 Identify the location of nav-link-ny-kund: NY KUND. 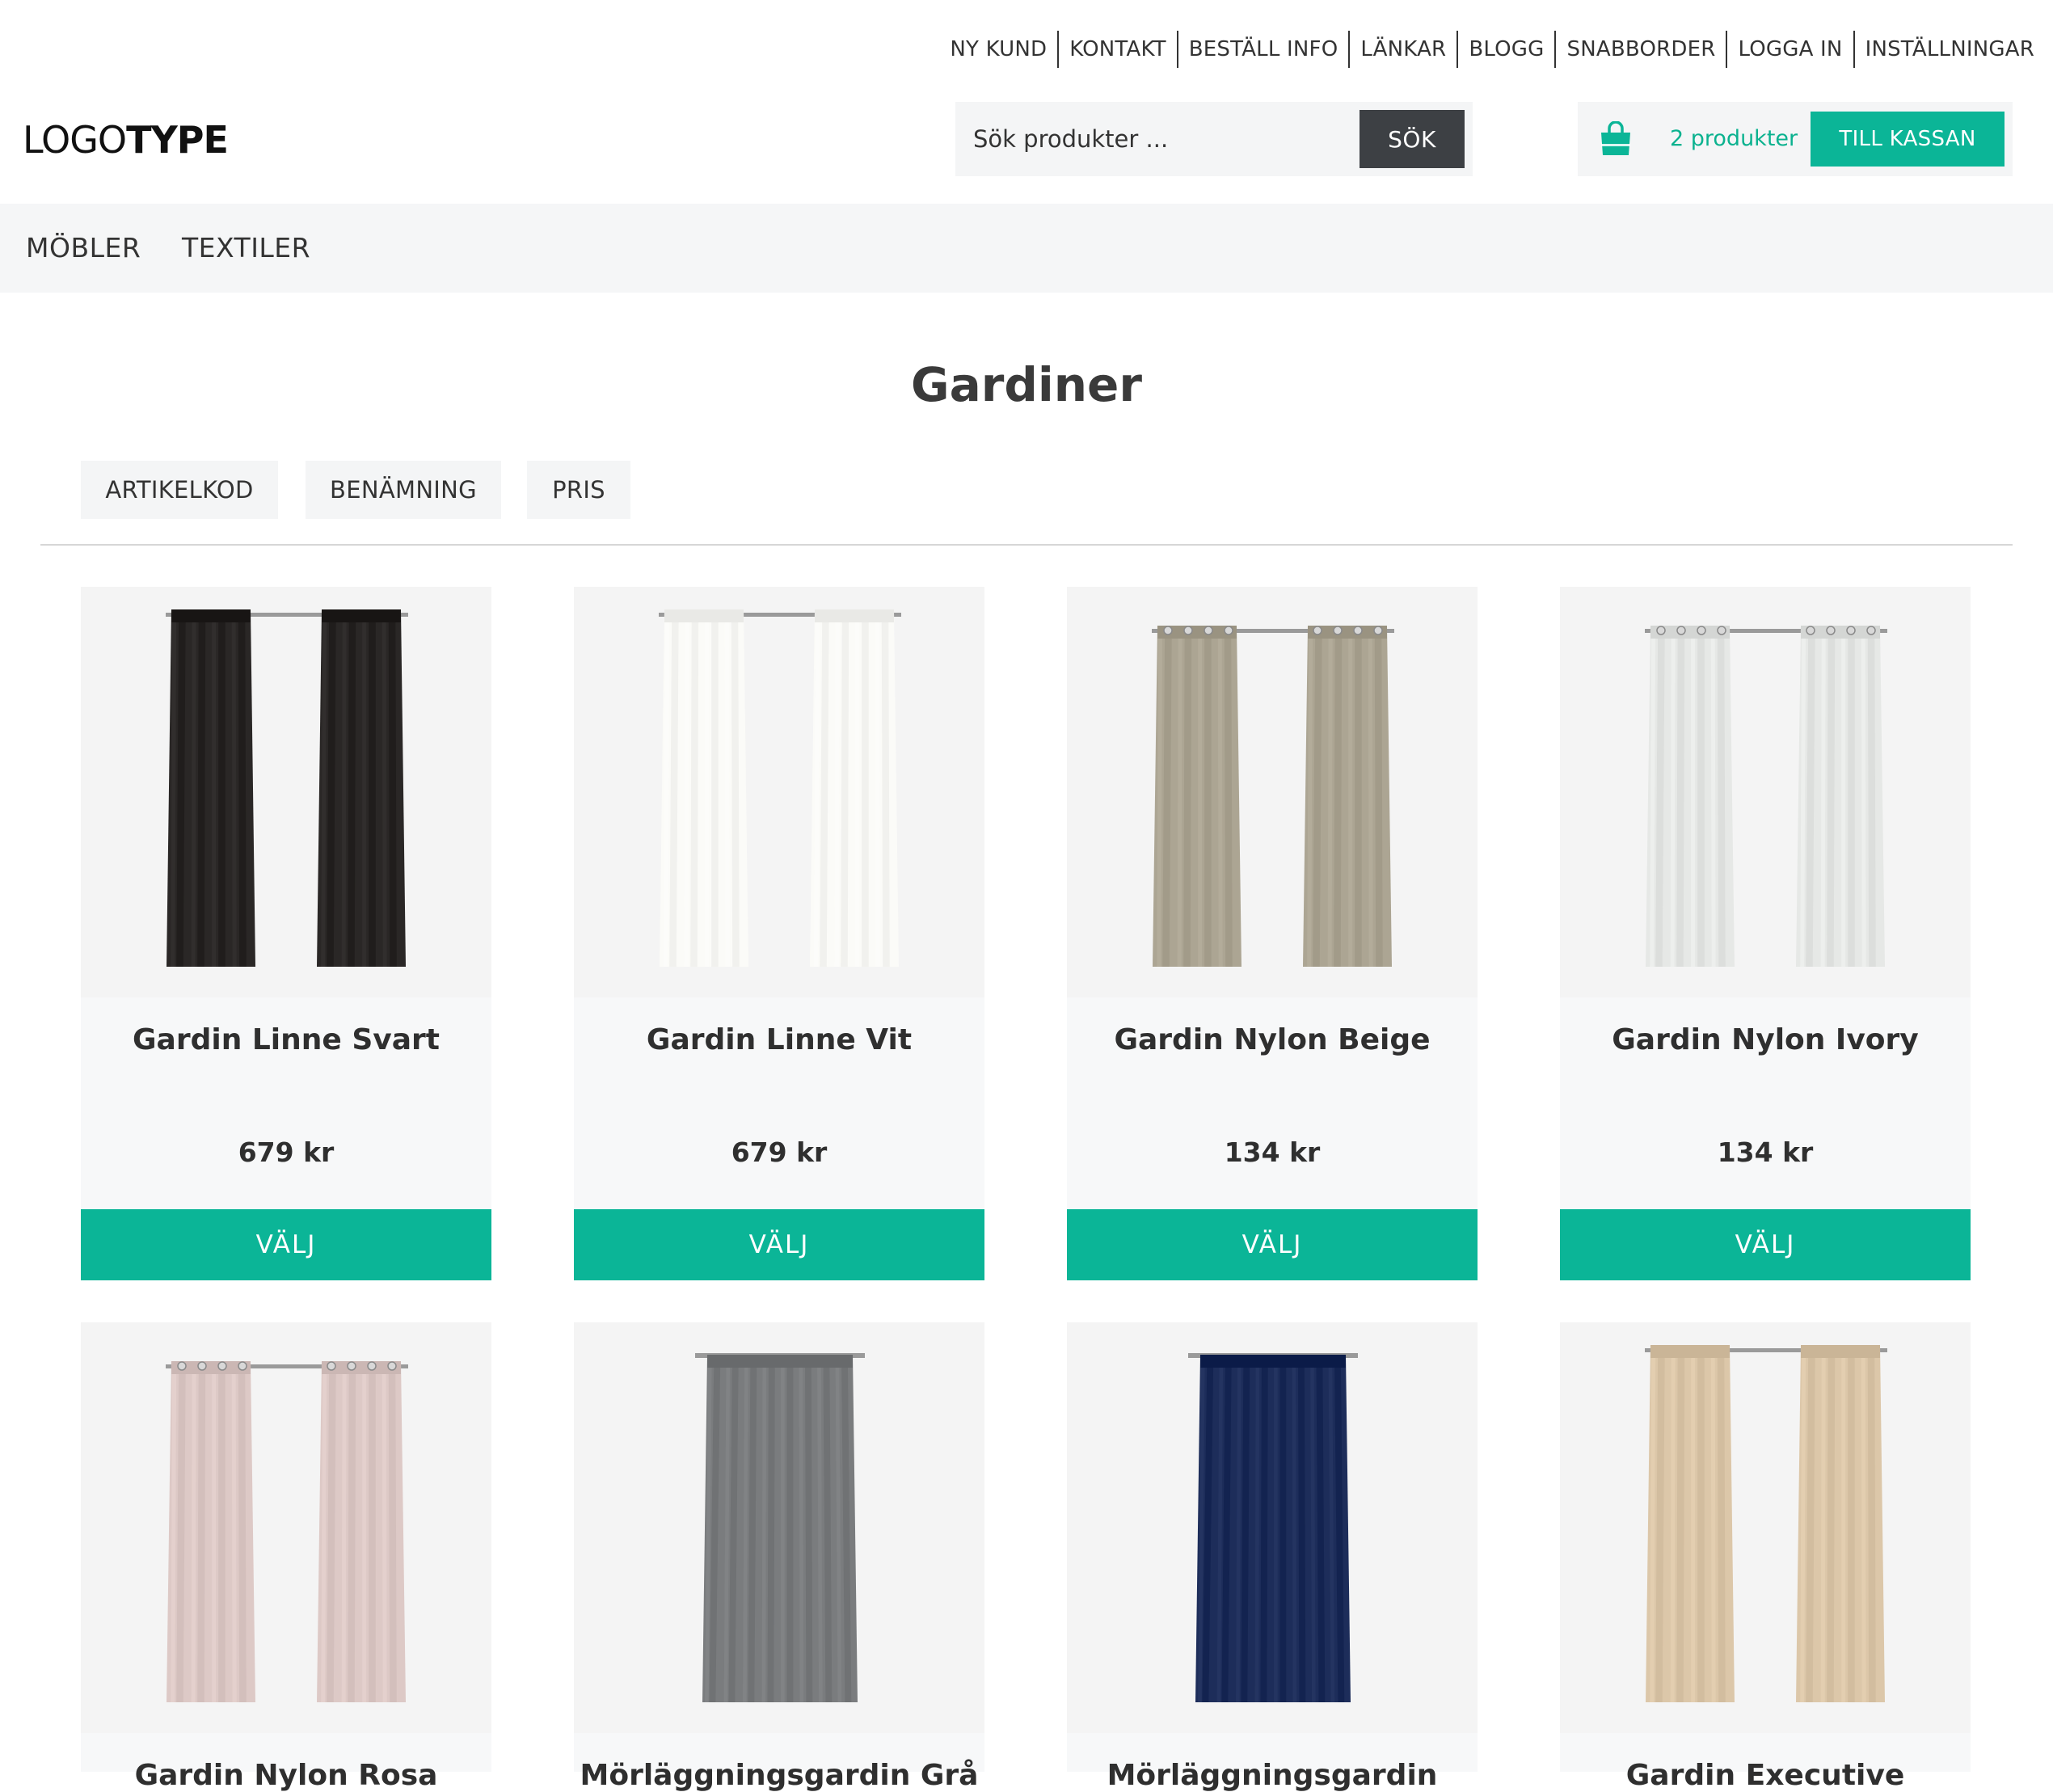
(998, 49).